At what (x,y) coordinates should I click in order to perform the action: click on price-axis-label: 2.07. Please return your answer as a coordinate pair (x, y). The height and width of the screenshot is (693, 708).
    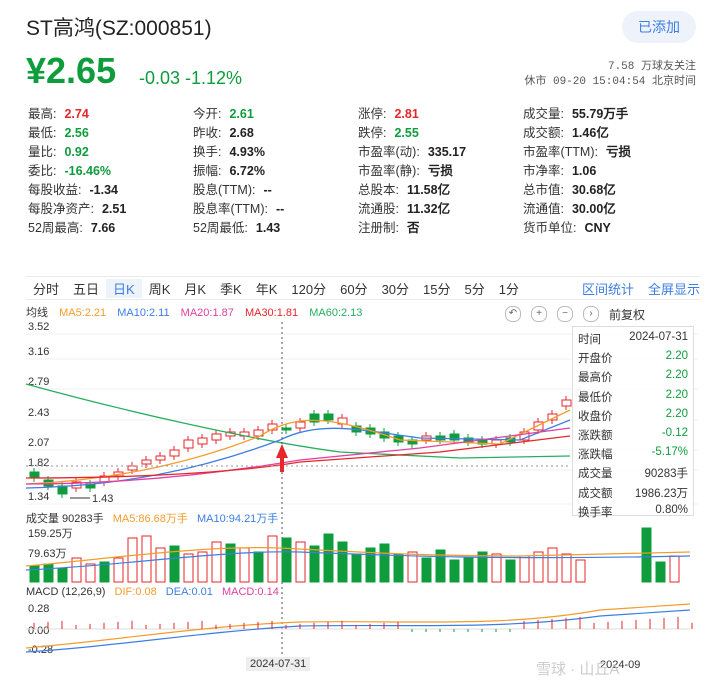
    Looking at the image, I should click on (38, 443).